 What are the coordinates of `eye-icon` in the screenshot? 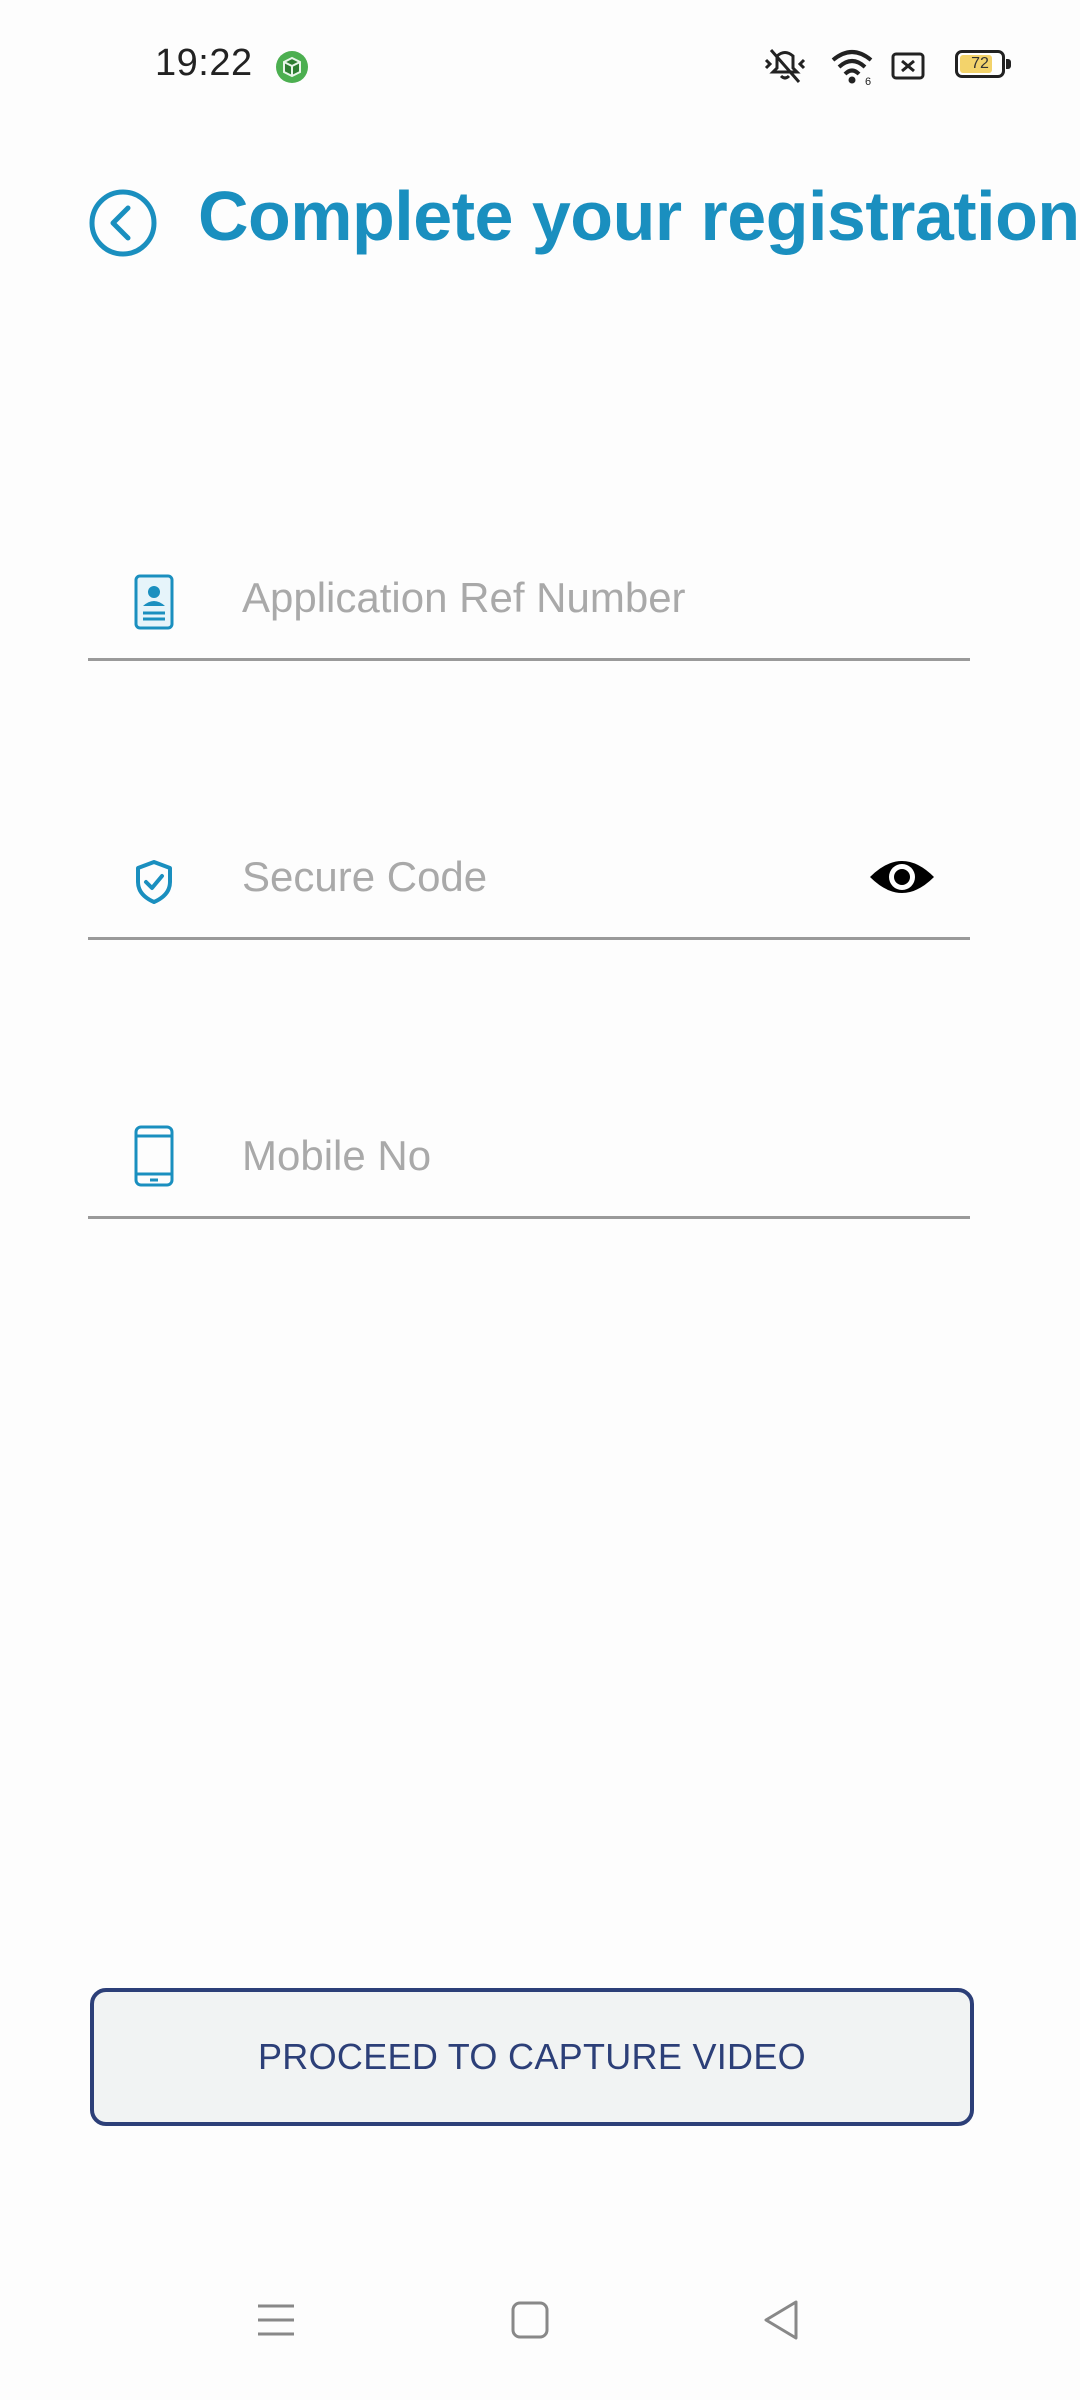 It's located at (902, 877).